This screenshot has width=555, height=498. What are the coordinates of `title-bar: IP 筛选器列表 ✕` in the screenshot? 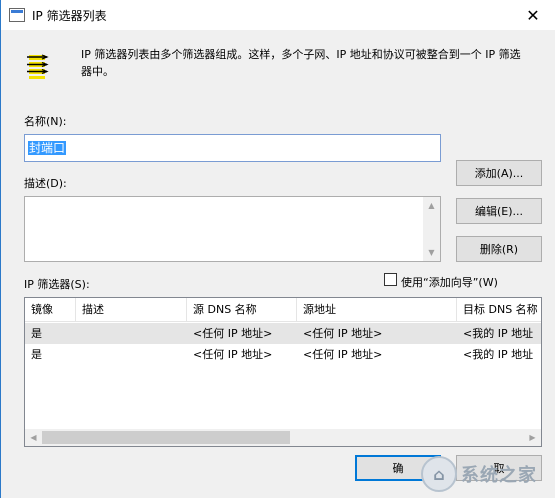 It's located at (278, 15).